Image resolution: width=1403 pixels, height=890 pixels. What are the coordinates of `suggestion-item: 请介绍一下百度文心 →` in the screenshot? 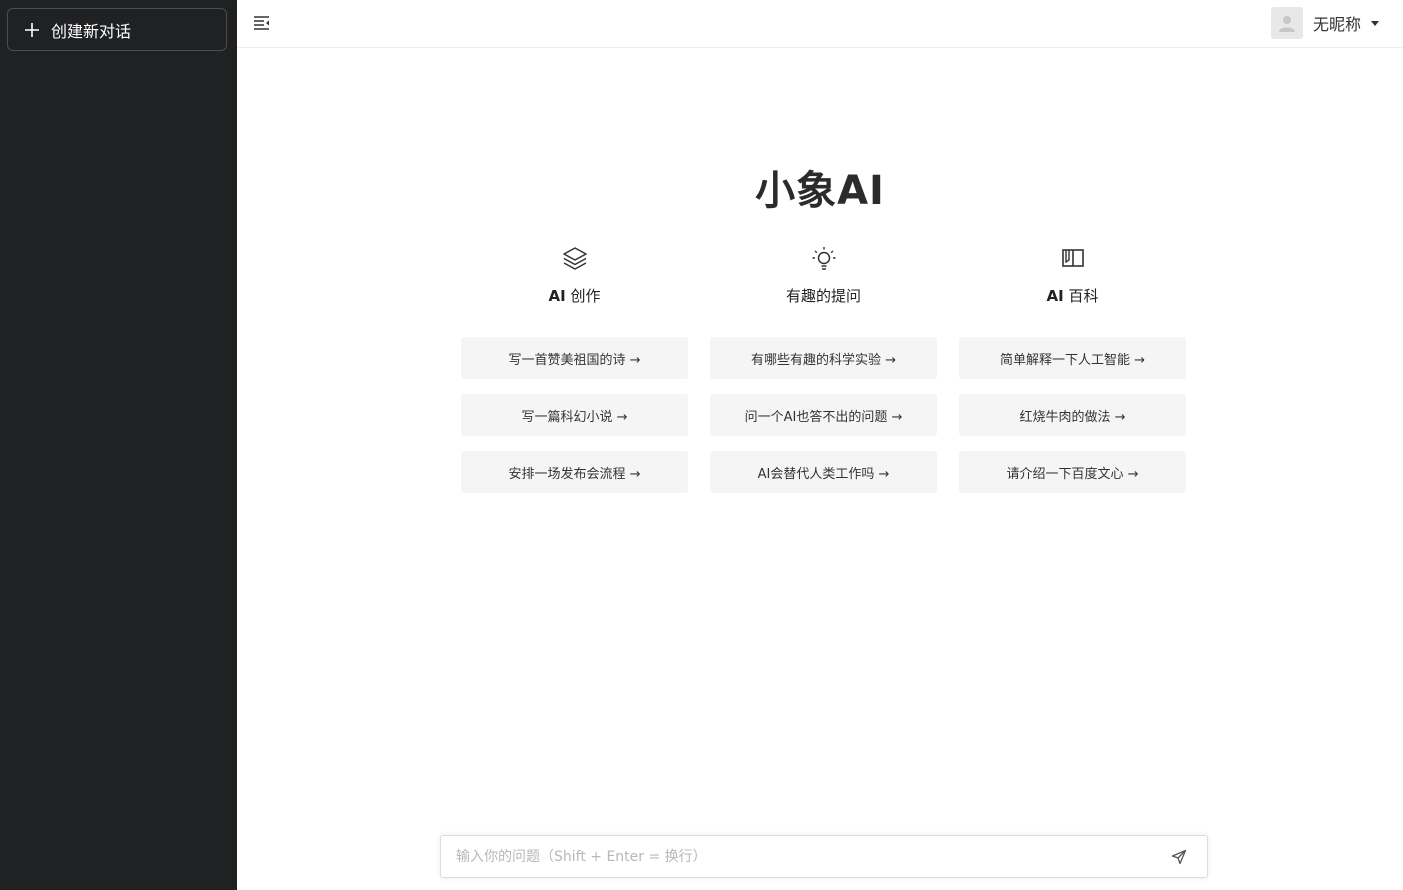 It's located at (1072, 472).